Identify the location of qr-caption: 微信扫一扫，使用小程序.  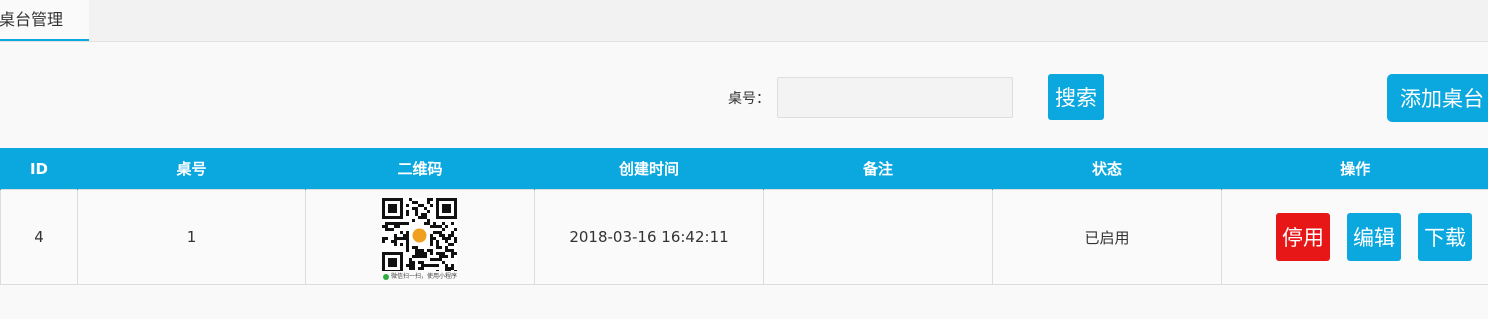
(420, 276).